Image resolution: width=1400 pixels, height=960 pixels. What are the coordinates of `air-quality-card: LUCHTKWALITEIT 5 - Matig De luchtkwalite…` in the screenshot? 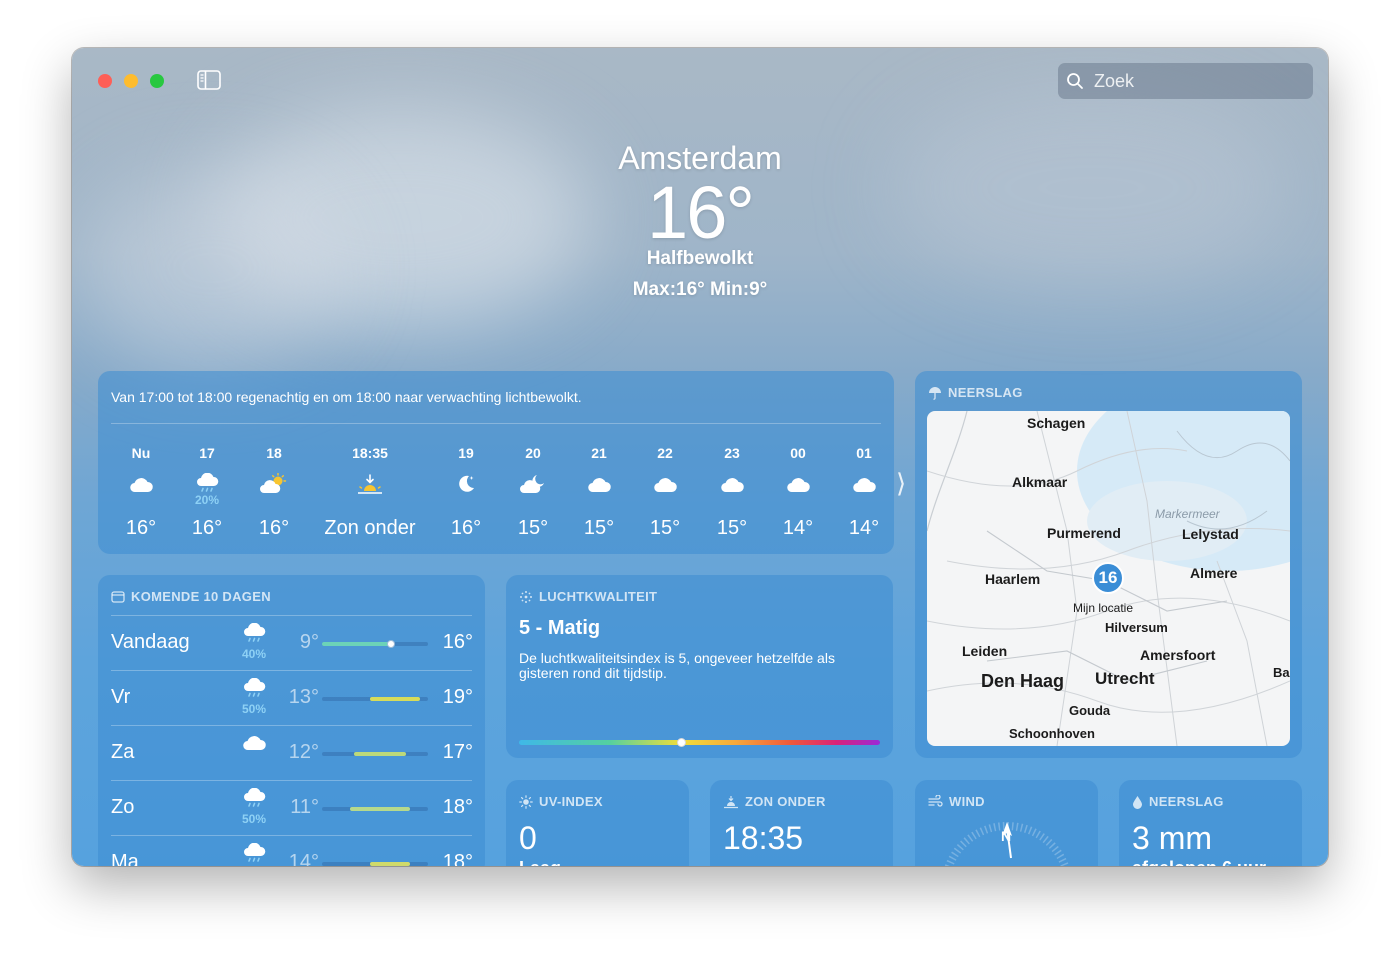 It's located at (699, 666).